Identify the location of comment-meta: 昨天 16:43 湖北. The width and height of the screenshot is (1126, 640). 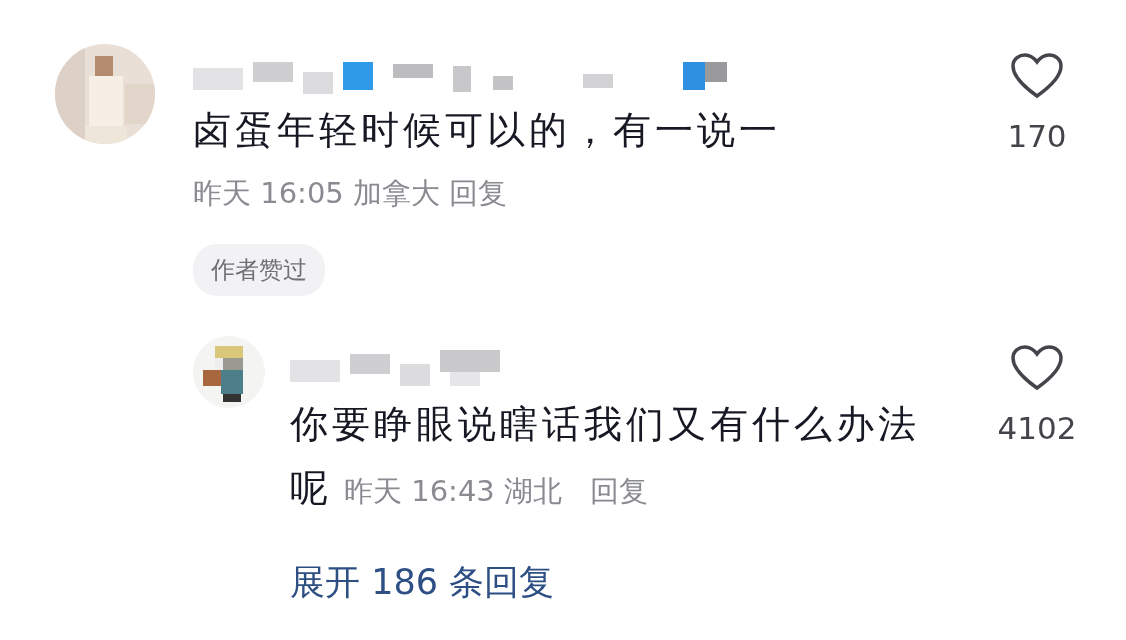
(453, 491).